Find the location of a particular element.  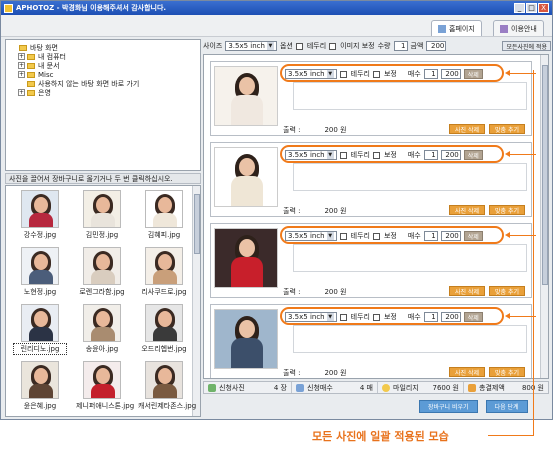

minimize-button: _ is located at coordinates (519, 8).